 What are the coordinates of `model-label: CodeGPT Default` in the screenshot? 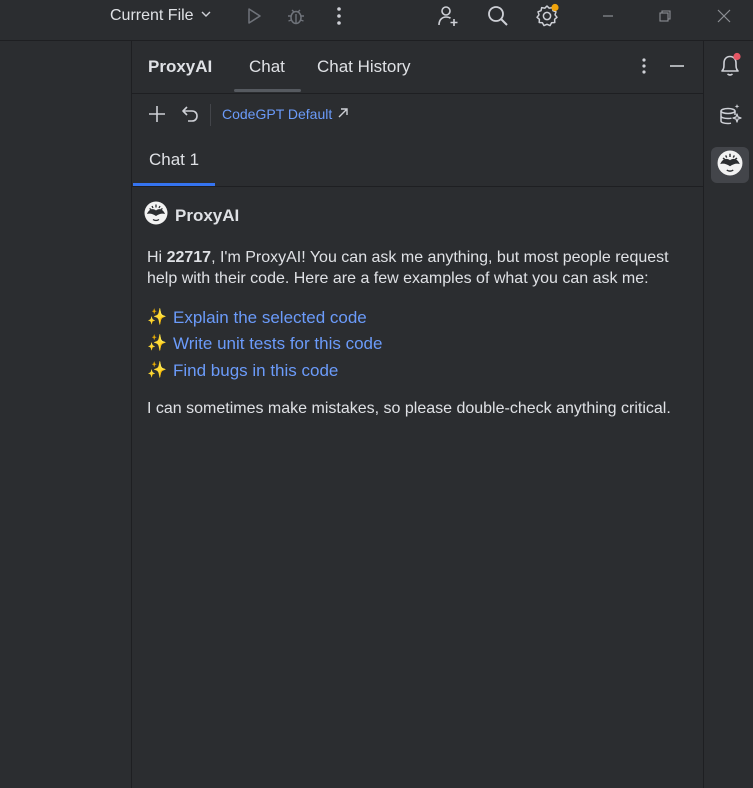 It's located at (277, 114).